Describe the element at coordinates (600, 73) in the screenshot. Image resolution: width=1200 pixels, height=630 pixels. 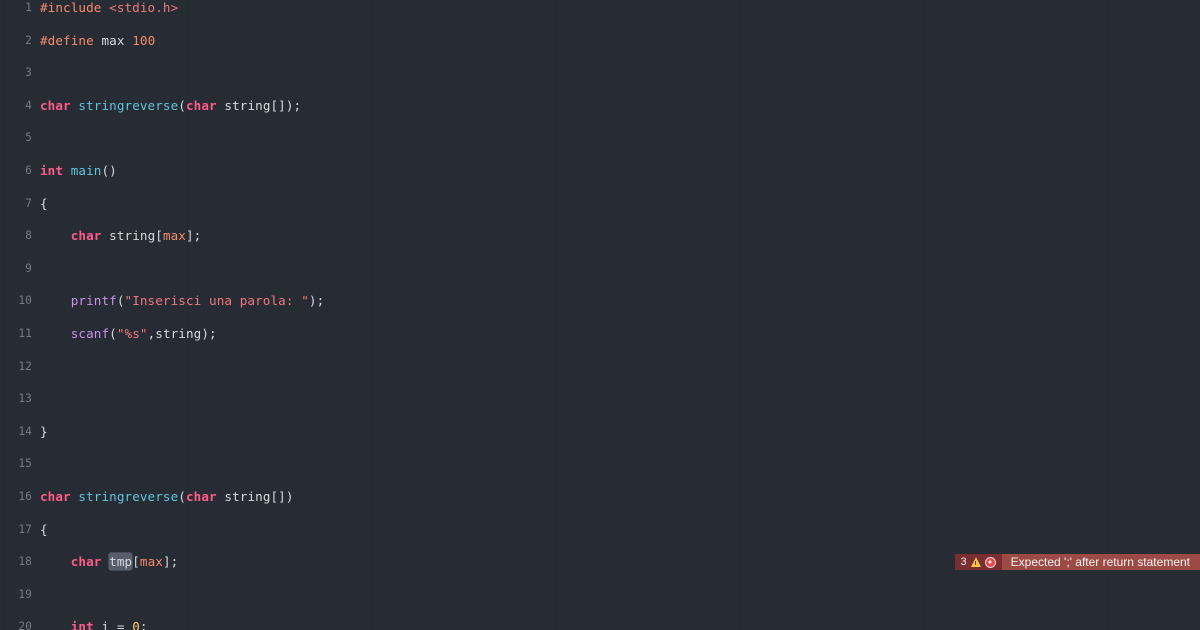
I see `code-line: 3` at that location.